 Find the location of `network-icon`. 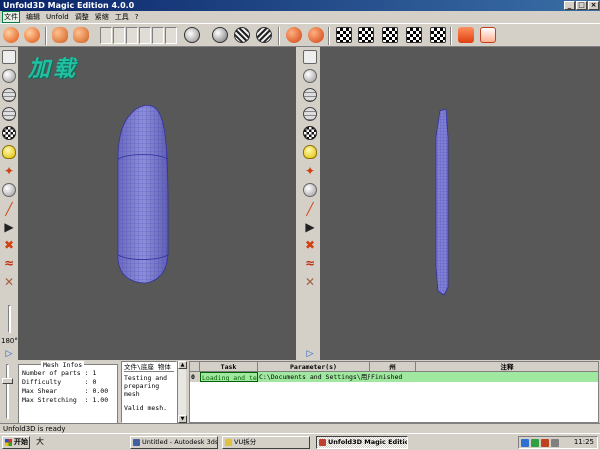

network-icon is located at coordinates (525, 443).